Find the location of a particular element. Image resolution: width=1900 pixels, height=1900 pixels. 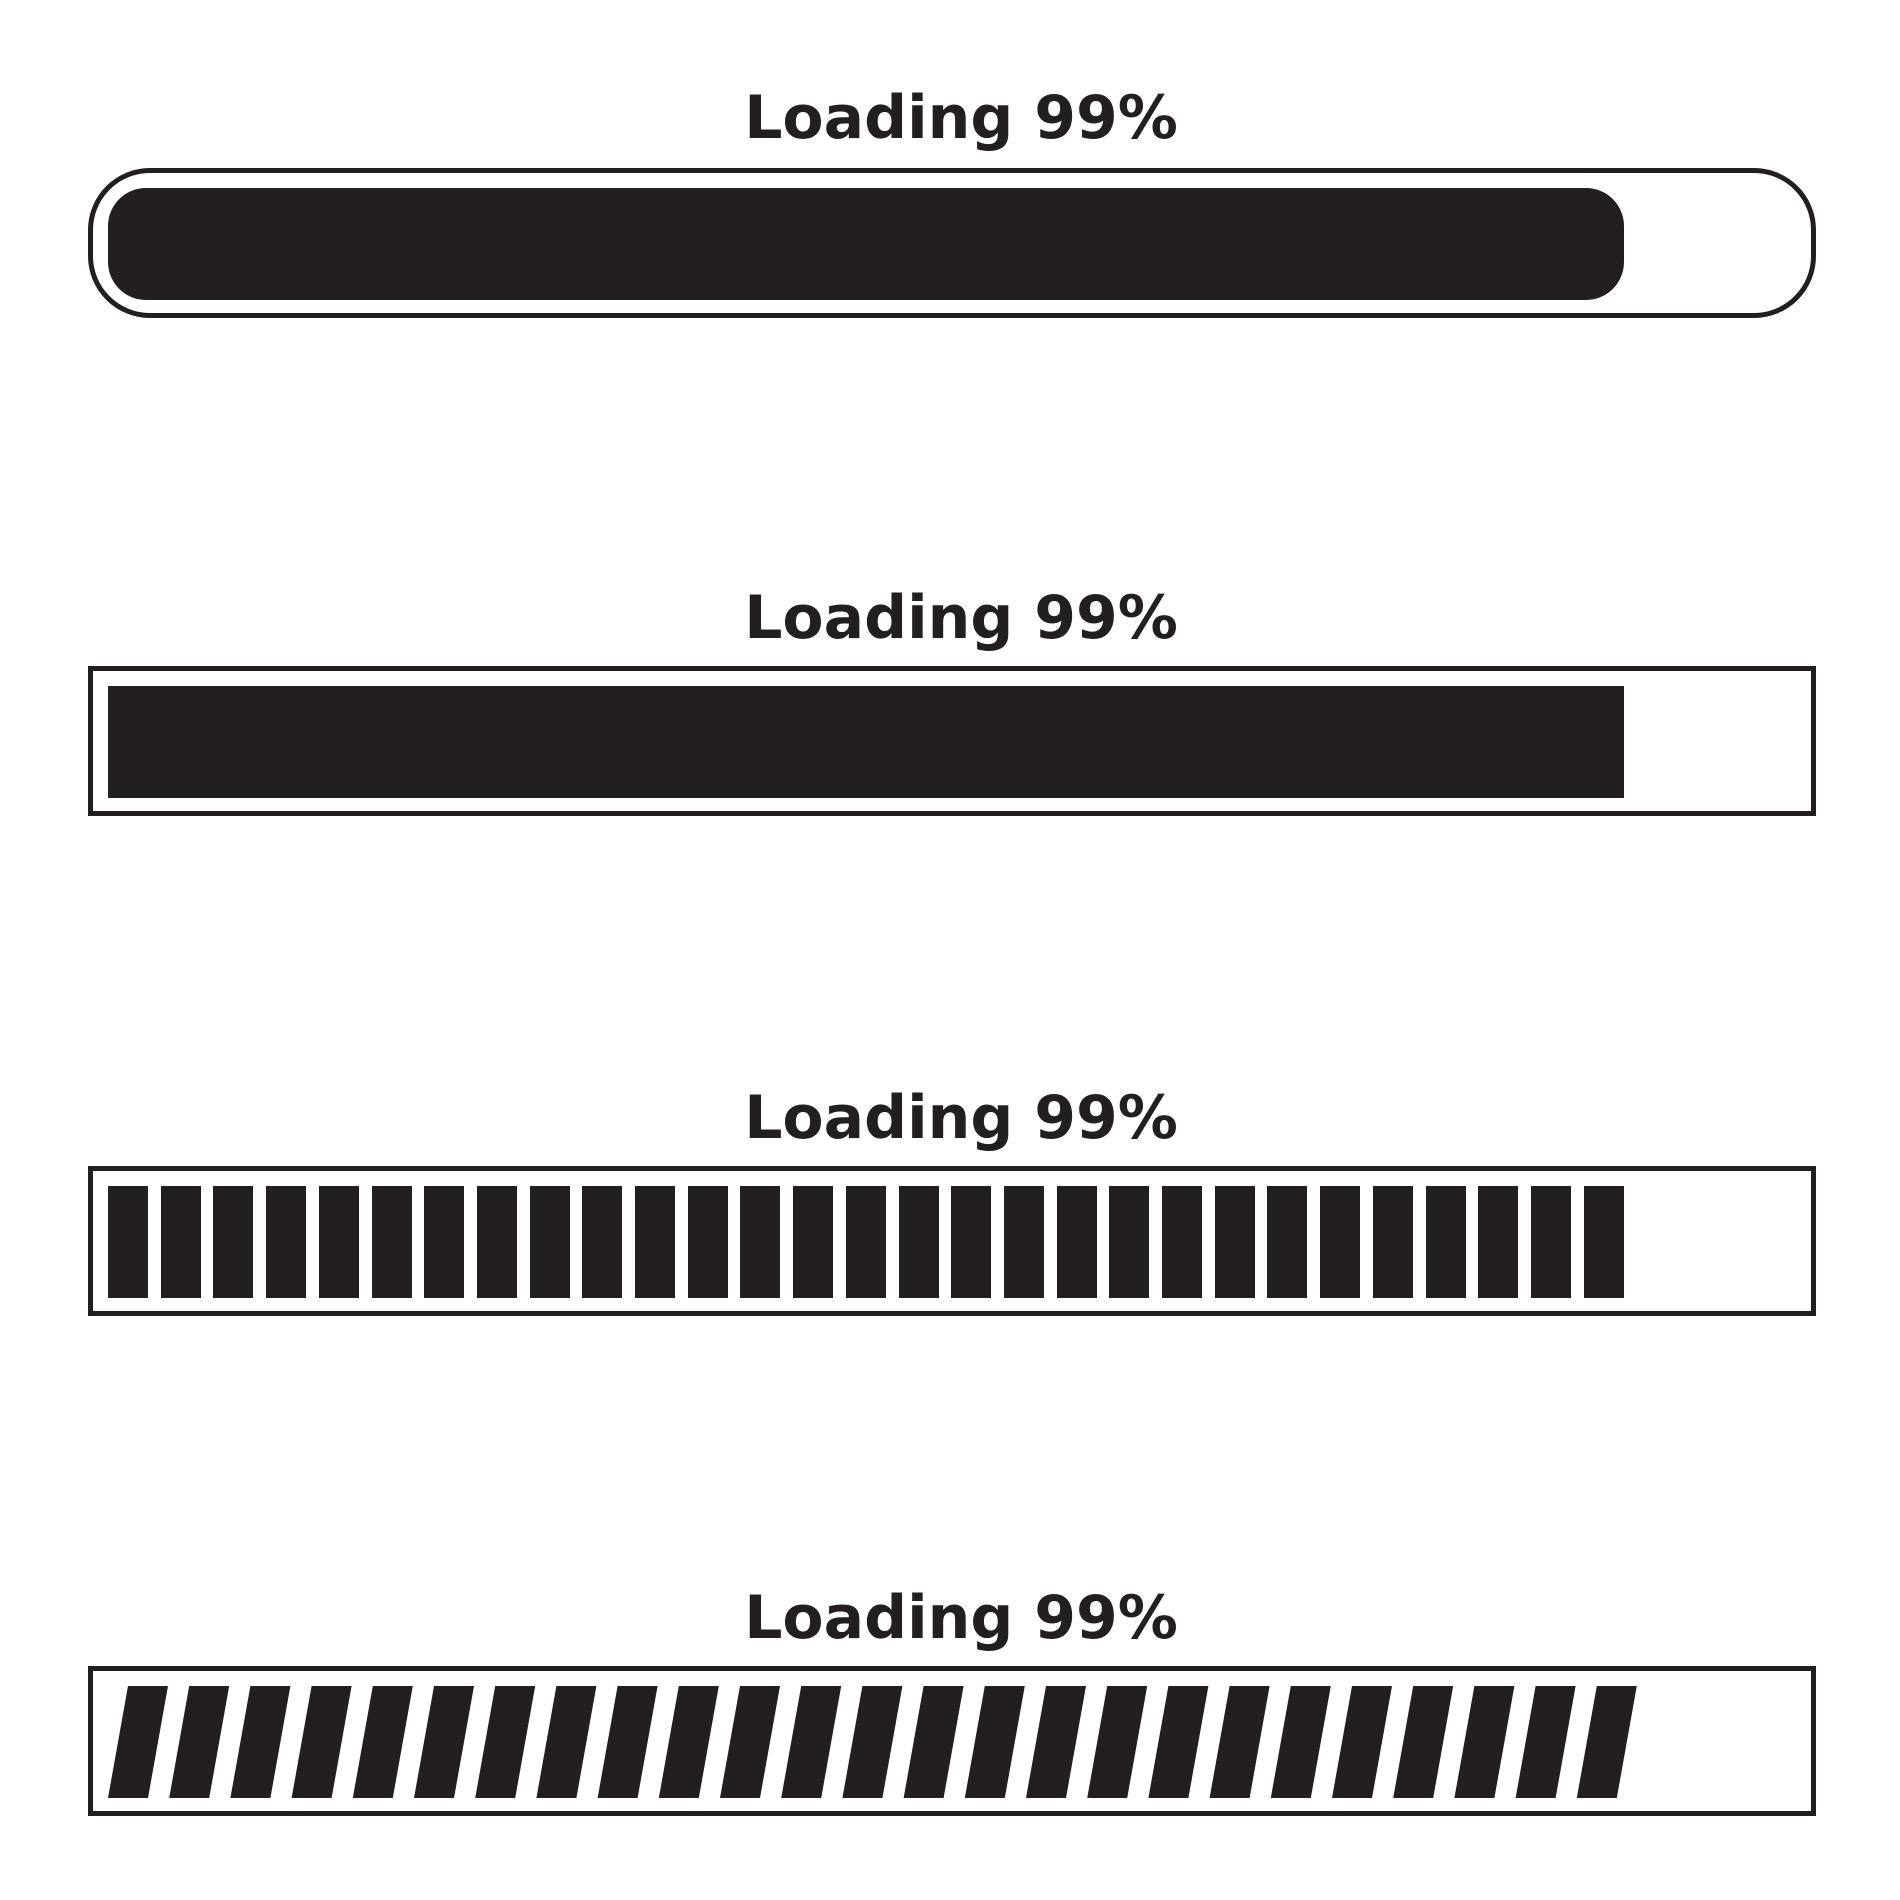

loader-4-segments is located at coordinates (872, 1742).